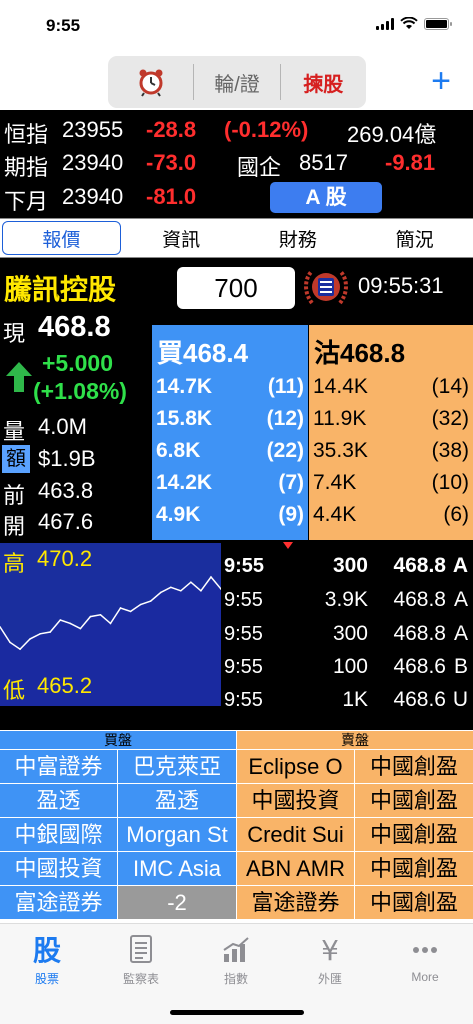 Image resolution: width=473 pixels, height=1024 pixels. What do you see at coordinates (184, 482) in the screenshot?
I see `bid-qty: 14.2K` at bounding box center [184, 482].